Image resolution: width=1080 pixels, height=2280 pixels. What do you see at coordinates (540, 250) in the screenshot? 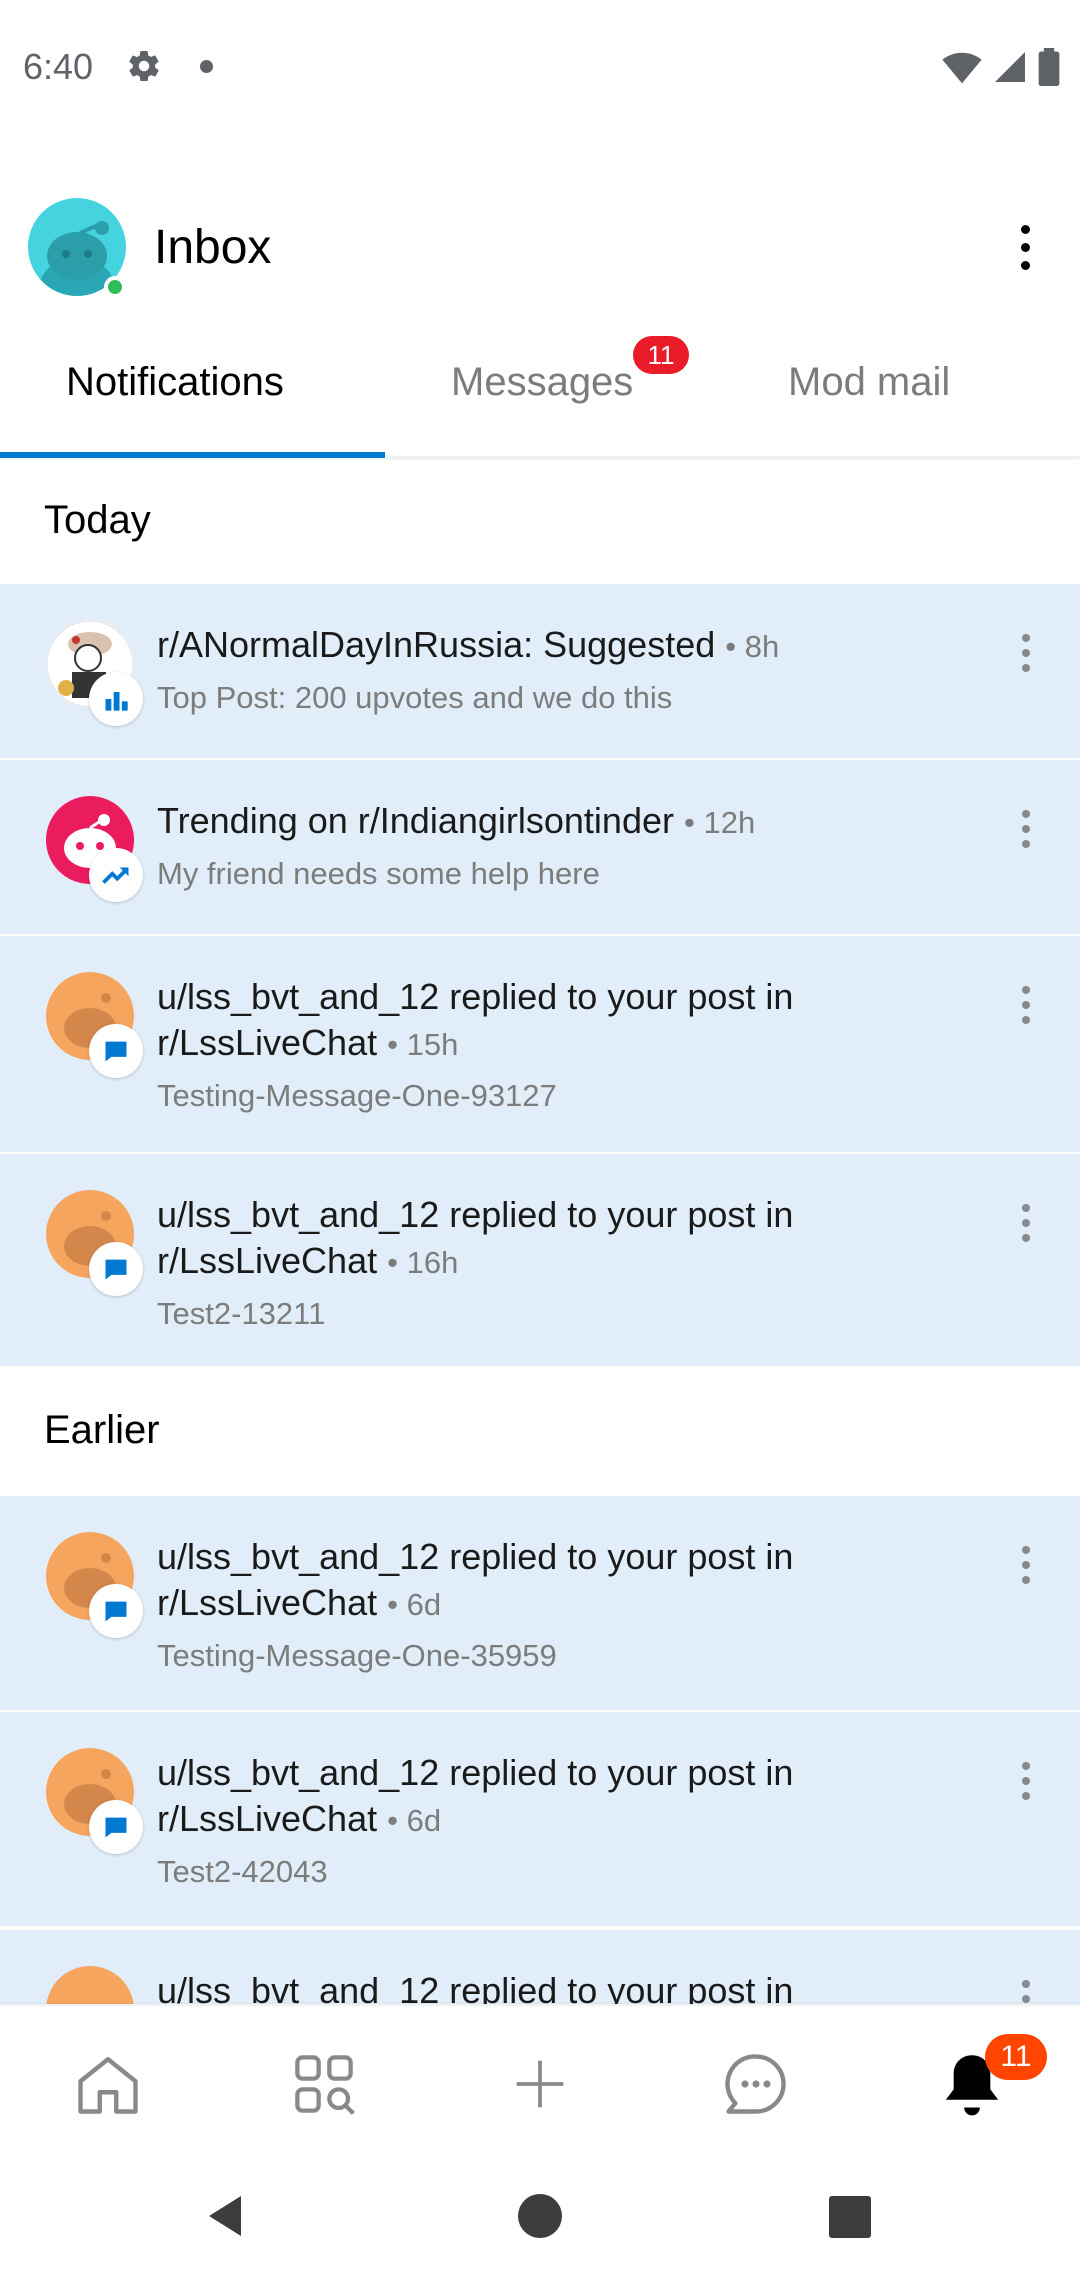
I see `app-header: Inbox` at bounding box center [540, 250].